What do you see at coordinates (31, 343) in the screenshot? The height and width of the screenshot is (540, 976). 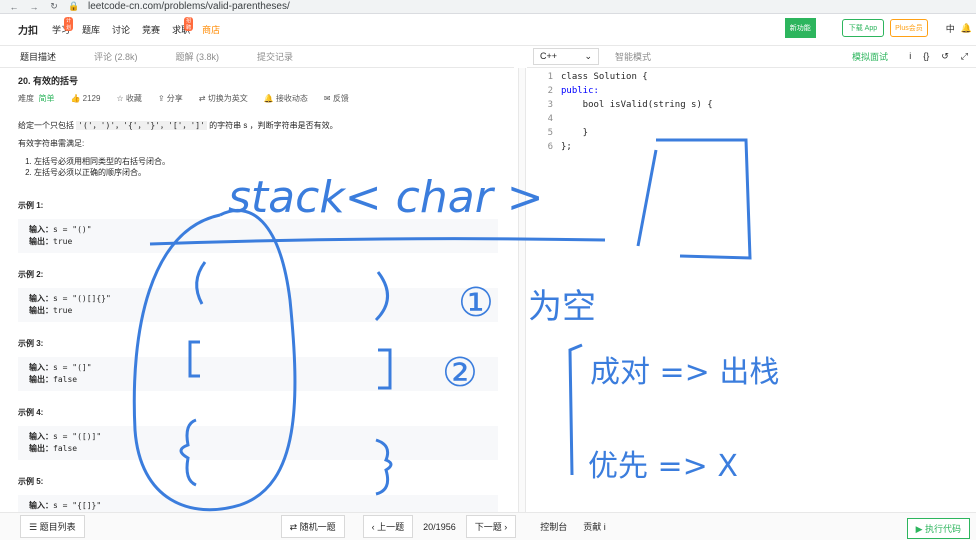 I see `example-title: 示例 3:` at bounding box center [31, 343].